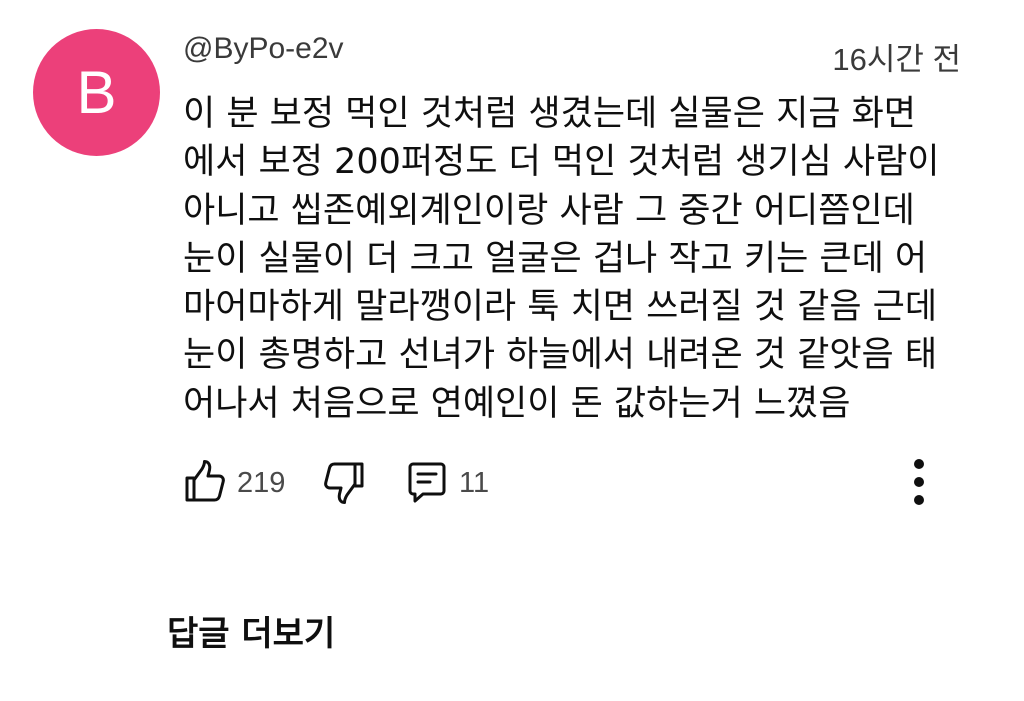 The image size is (1024, 701). What do you see at coordinates (550, 114) in the screenshot?
I see `comment-line: 이 분 보정 먹인 것처럼 생겼는데 실물은 지금 화면` at bounding box center [550, 114].